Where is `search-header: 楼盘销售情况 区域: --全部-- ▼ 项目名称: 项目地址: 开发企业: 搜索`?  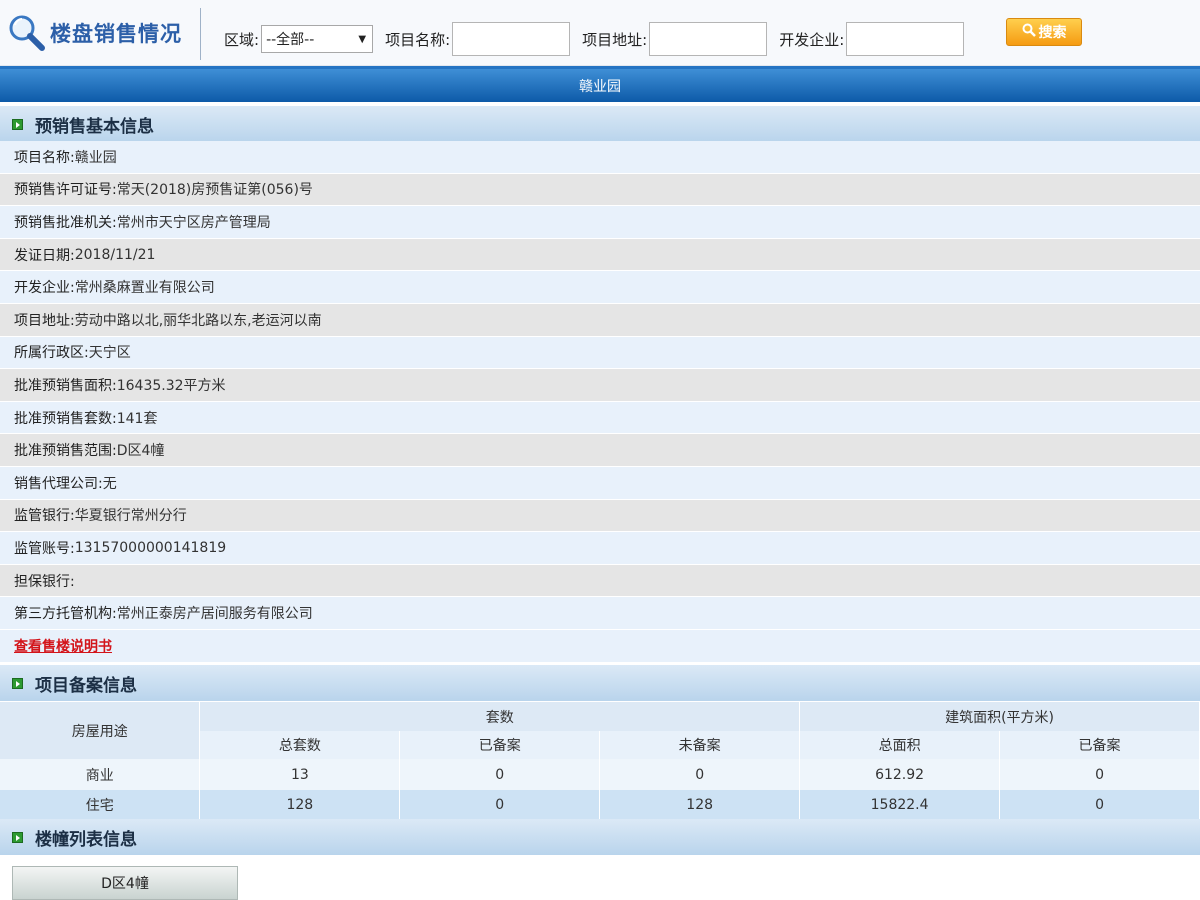 search-header: 楼盘销售情况 区域: --全部-- ▼ 项目名称: 项目地址: 开发企业: 搜索 is located at coordinates (600, 33).